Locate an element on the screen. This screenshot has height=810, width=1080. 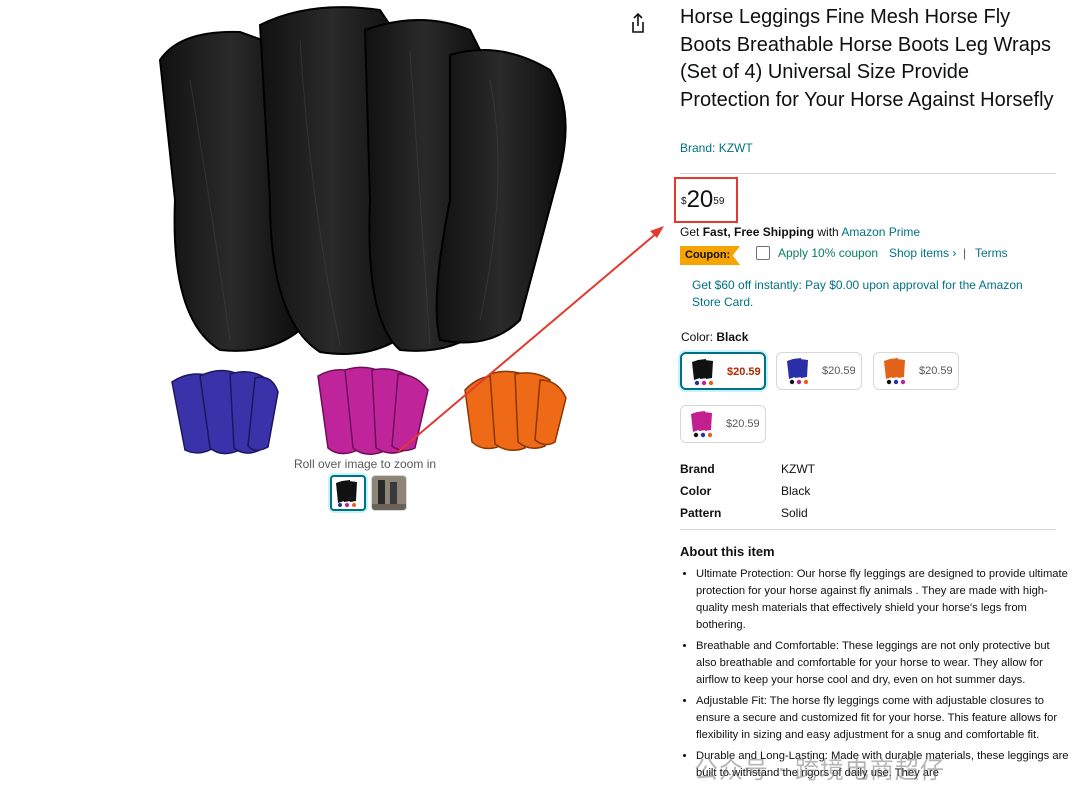
amazon-prime-link: Amazon Prime is located at coordinates (880, 232).